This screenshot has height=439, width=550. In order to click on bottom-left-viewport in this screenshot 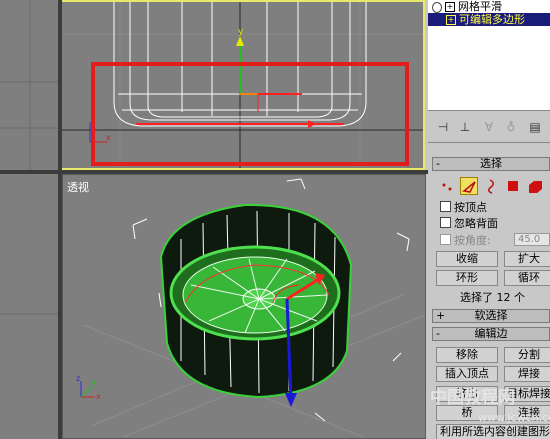, I will do `click(29, 306)`.